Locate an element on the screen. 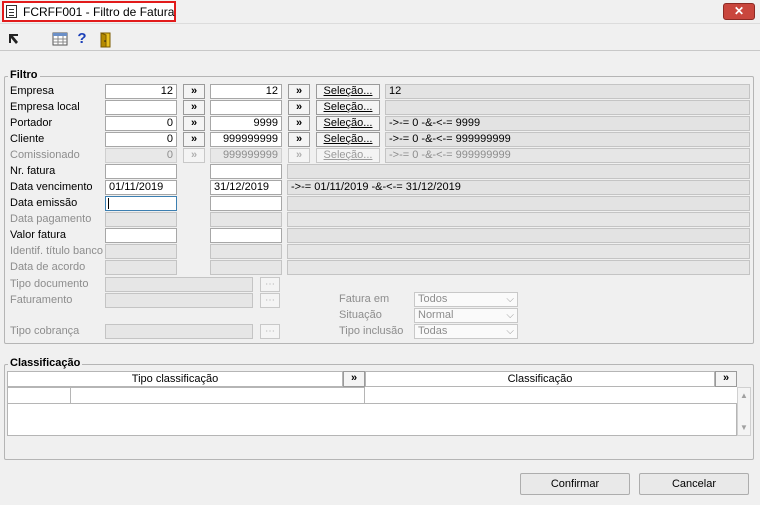 Image resolution: width=760 pixels, height=505 pixels. data-acordo-from-input is located at coordinates (141, 267).